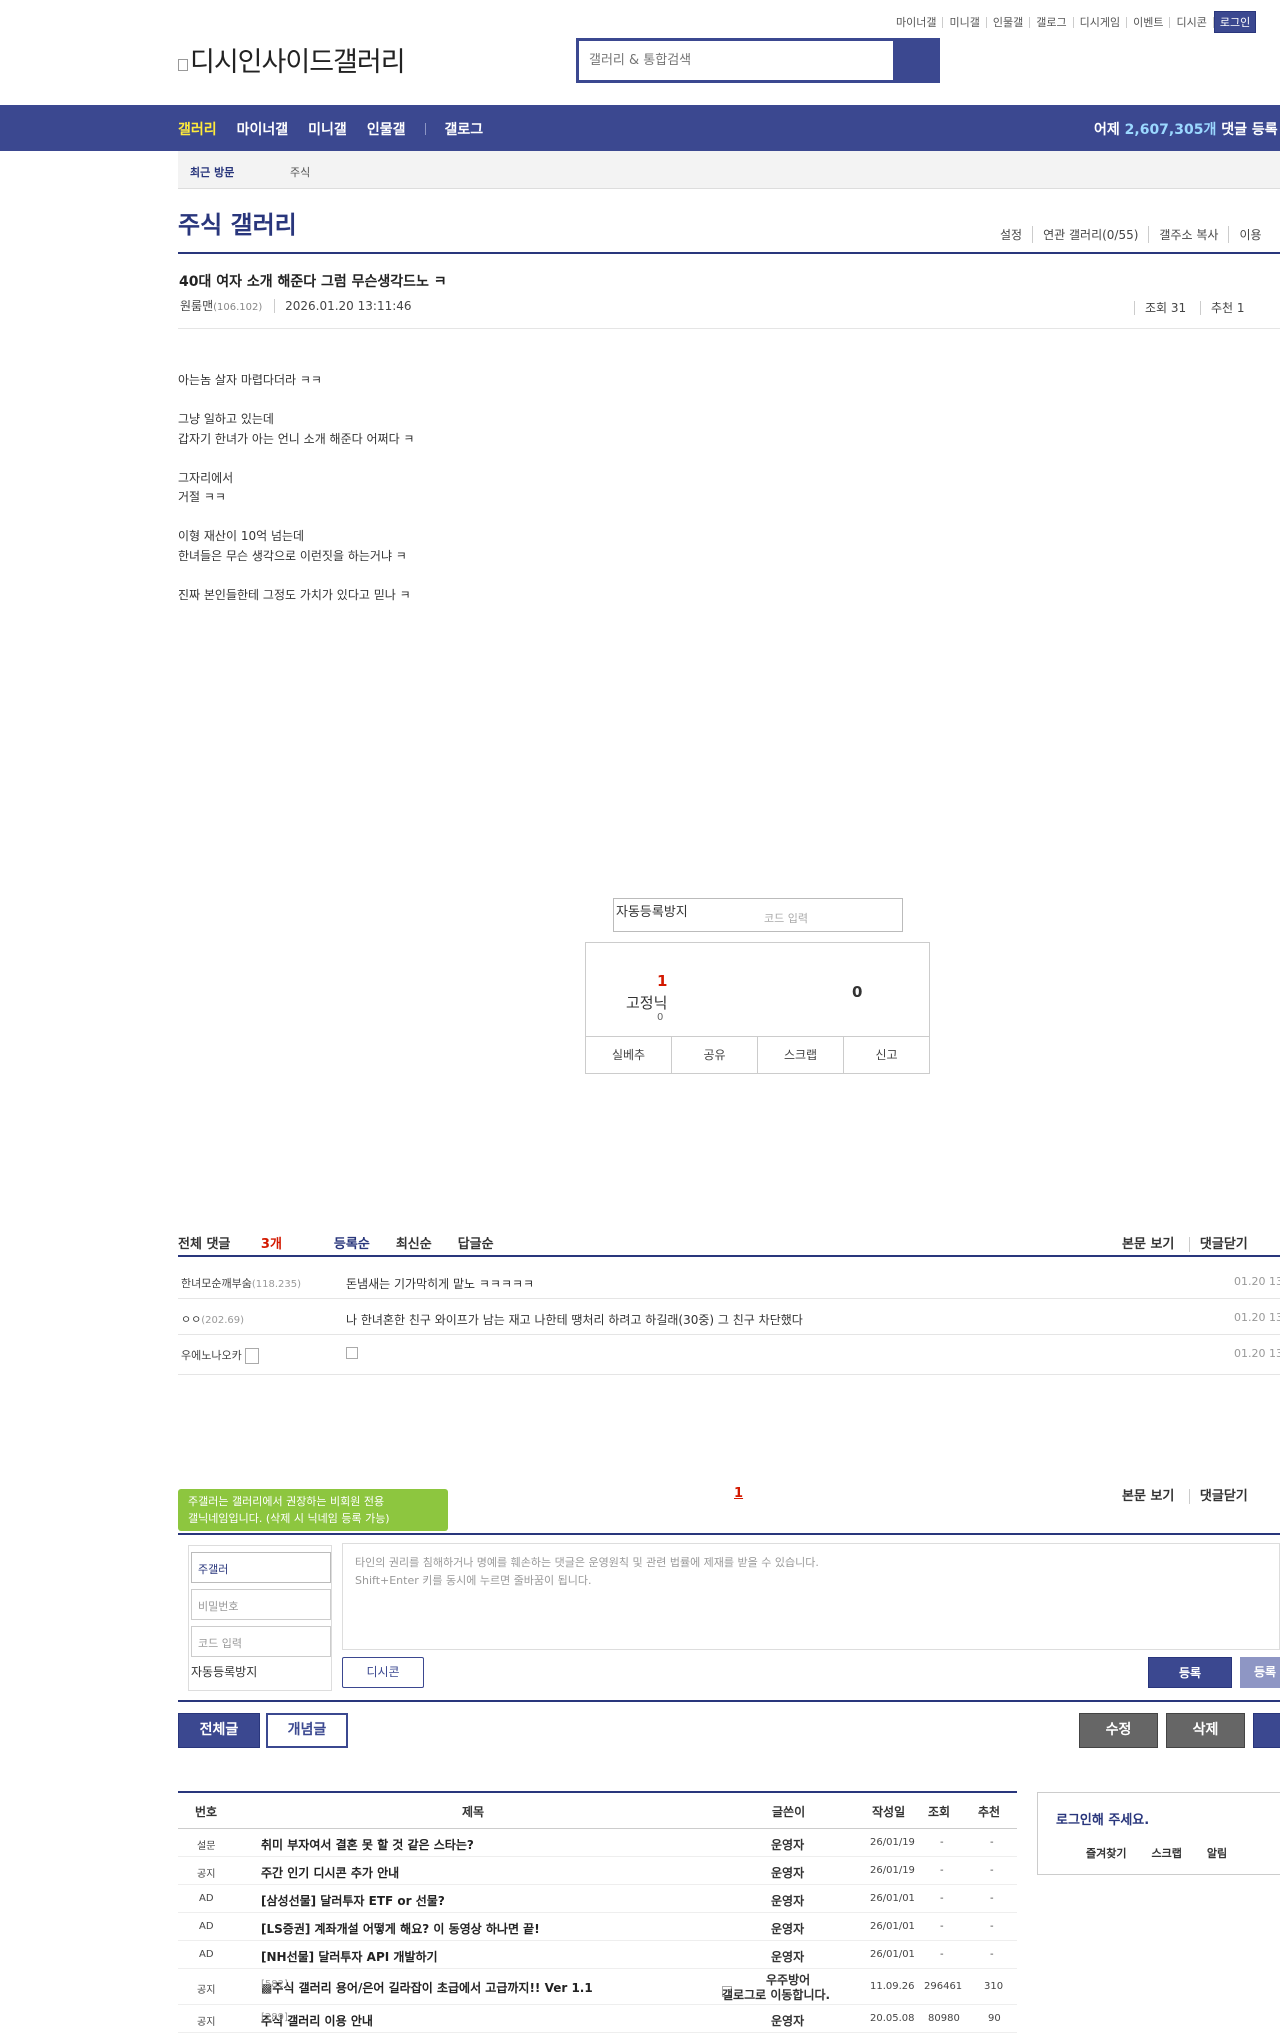  Describe the element at coordinates (1153, 1496) in the screenshot. I see `view-body-button-bottom: 본문 보기` at that location.